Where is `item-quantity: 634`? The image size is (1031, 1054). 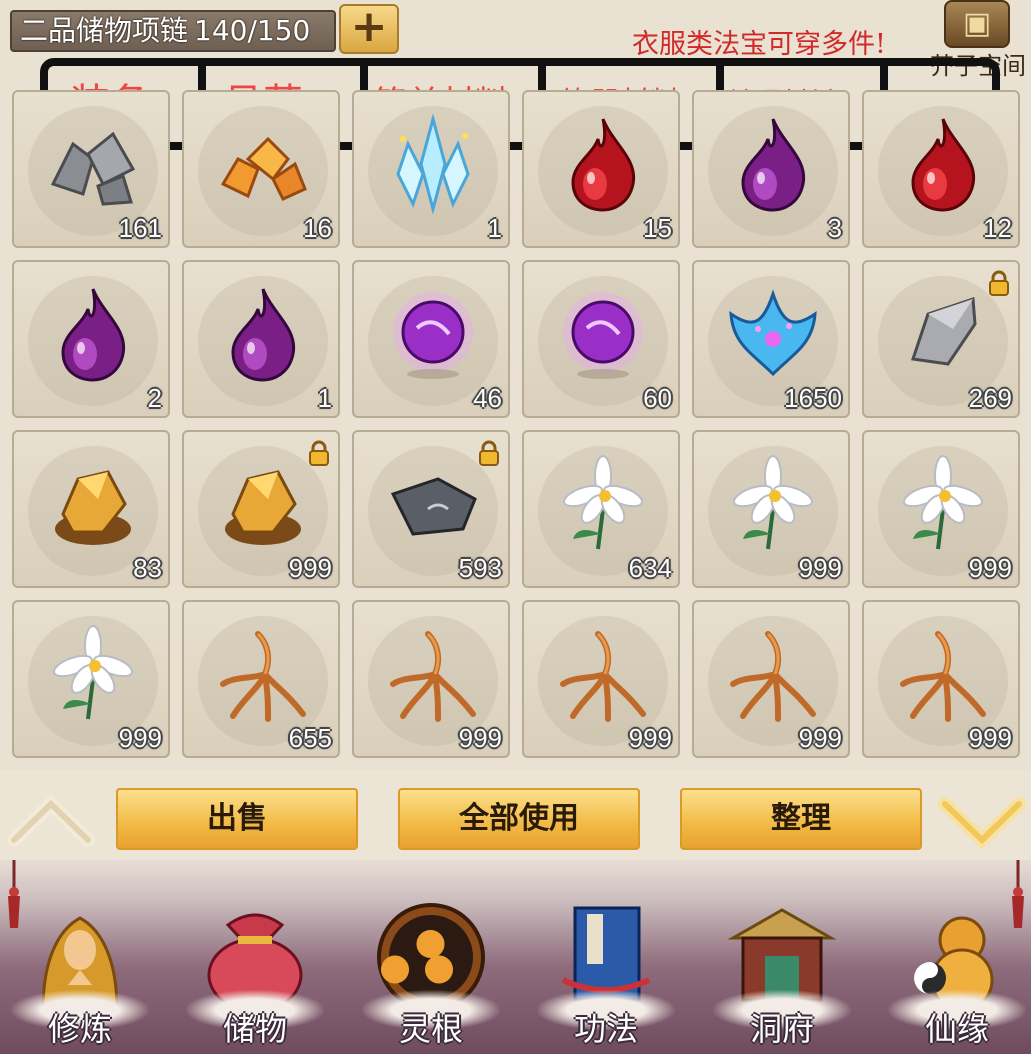
item-quantity: 634 is located at coordinates (650, 568).